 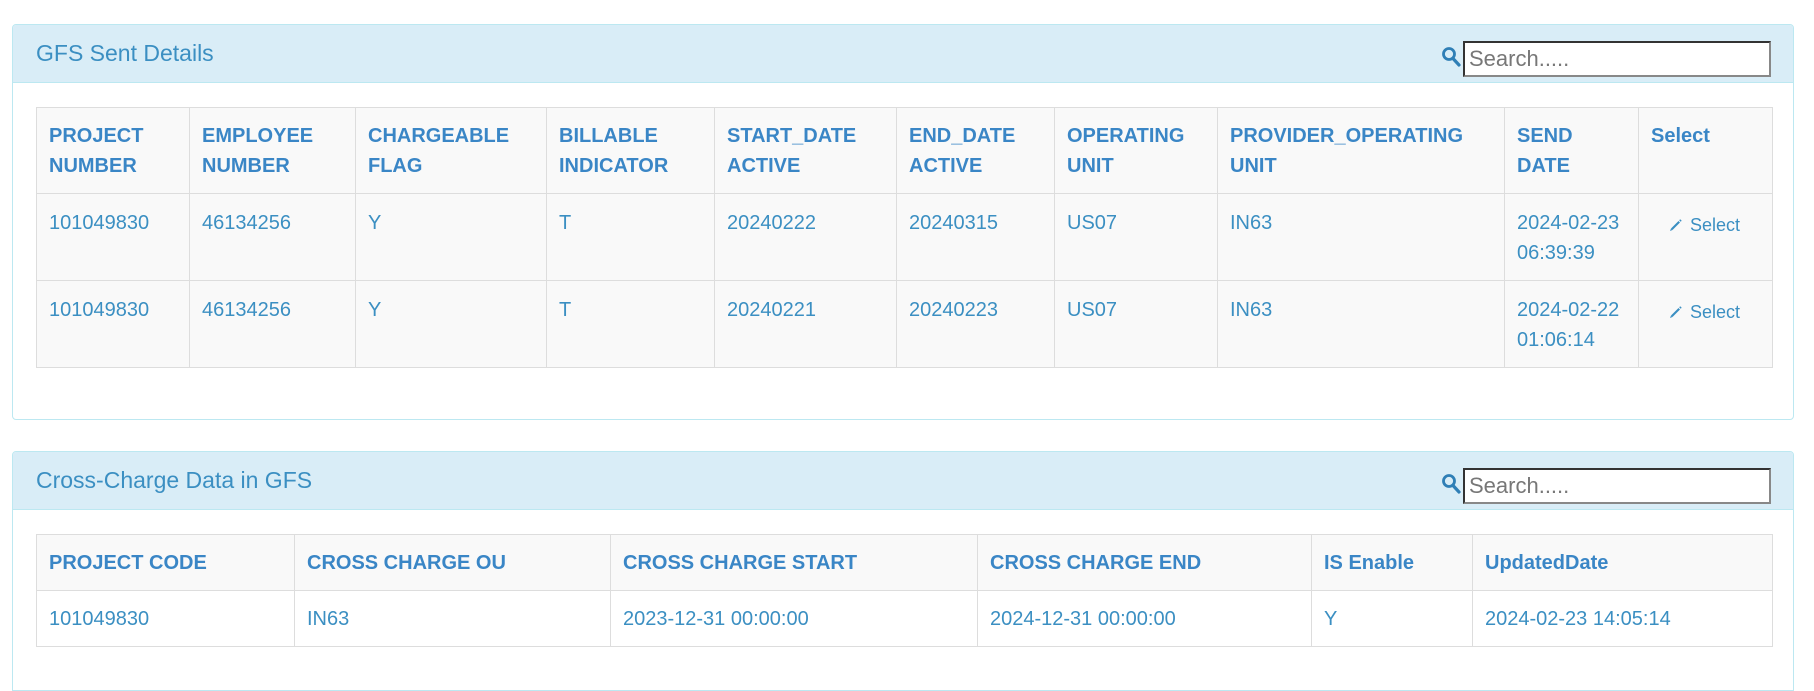 What do you see at coordinates (174, 480) in the screenshot?
I see `panel-title: Cross-Charge Data in GFS` at bounding box center [174, 480].